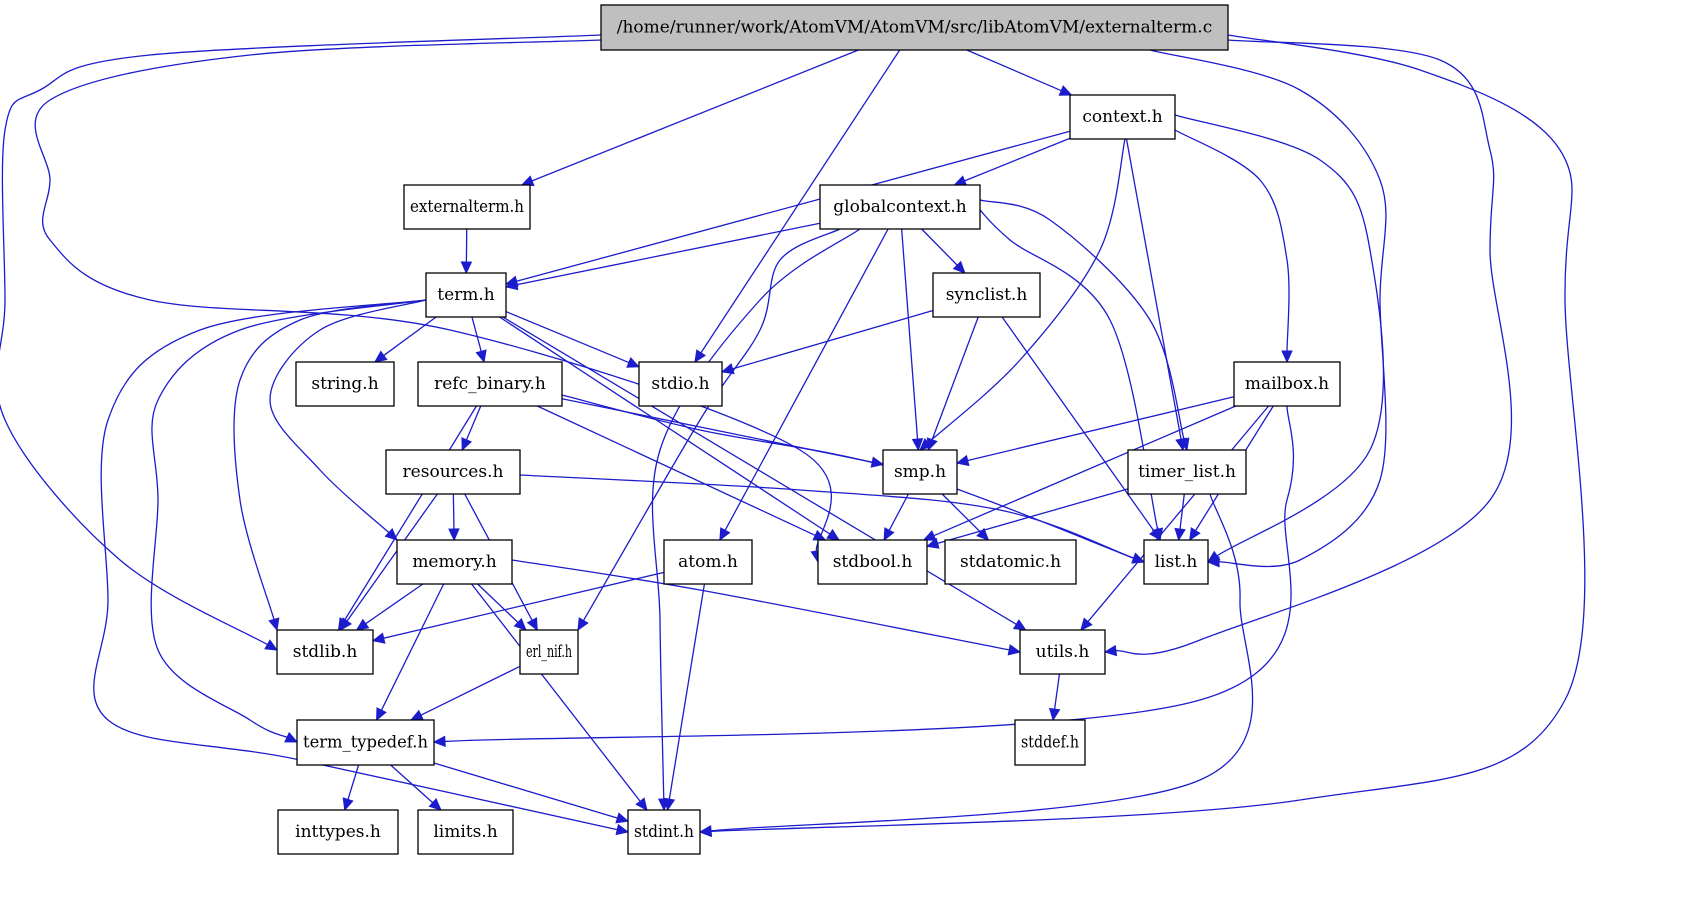 Image resolution: width=1683 pixels, height=923 pixels. I want to click on node-label: refc_binary.h, so click(490, 384).